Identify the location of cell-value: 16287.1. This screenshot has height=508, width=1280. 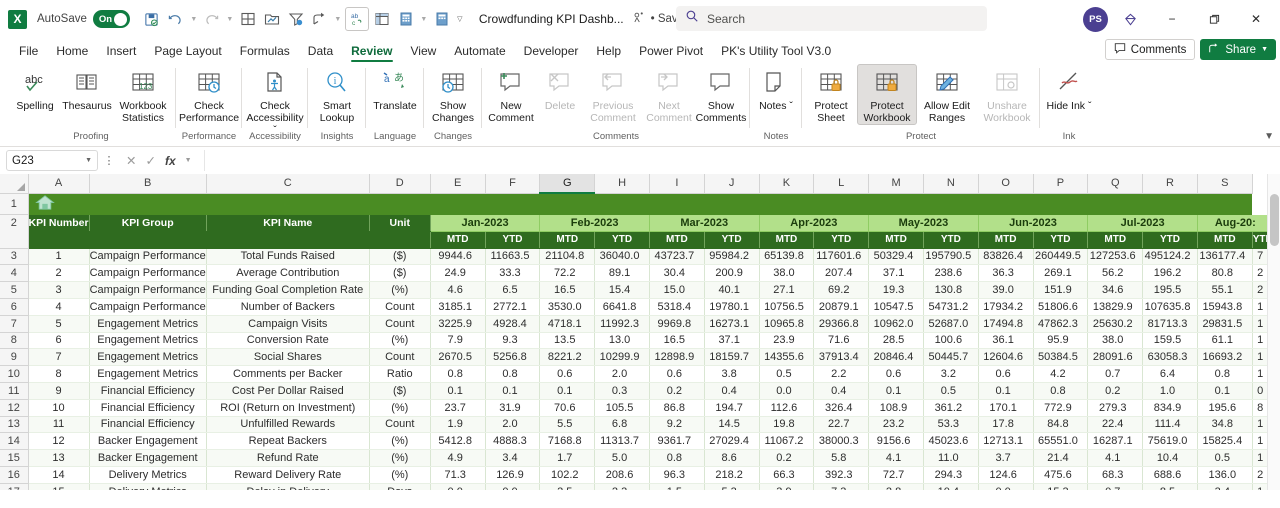
(1115, 441).